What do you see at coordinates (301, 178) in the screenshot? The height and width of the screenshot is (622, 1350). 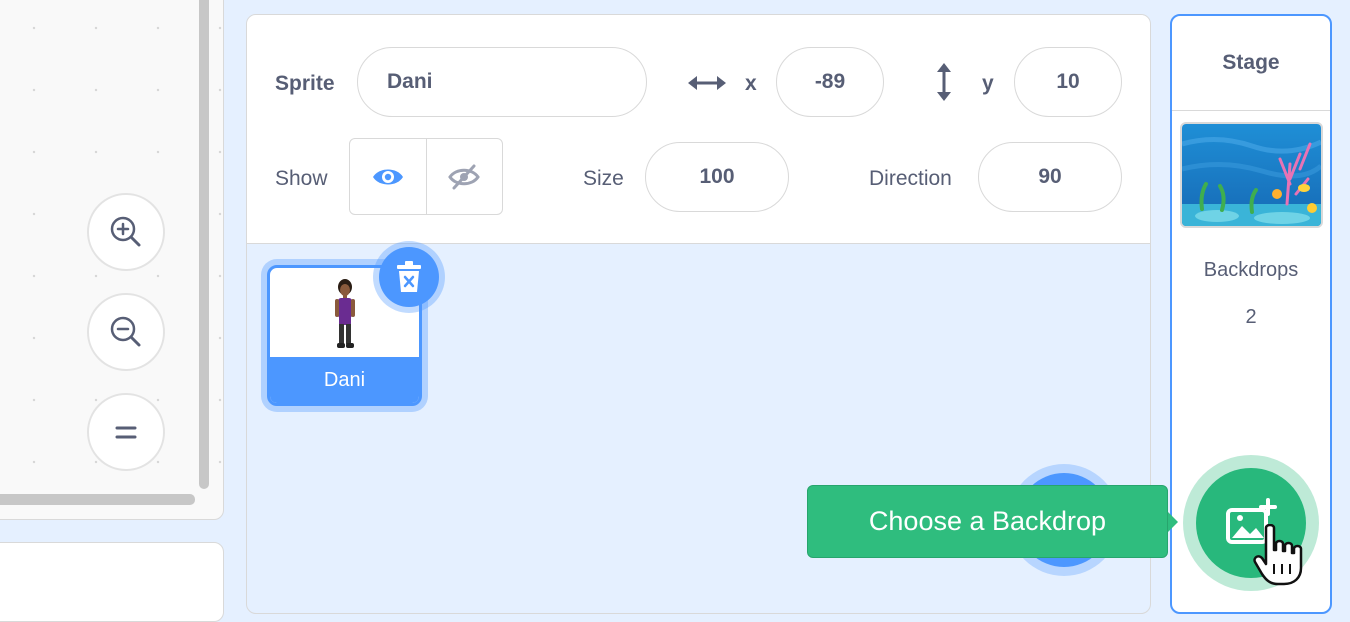 I see `show-label: Show` at bounding box center [301, 178].